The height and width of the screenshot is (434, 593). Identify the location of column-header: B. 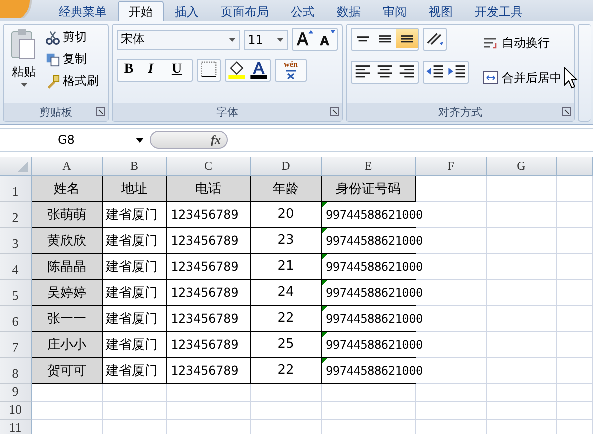
(135, 166).